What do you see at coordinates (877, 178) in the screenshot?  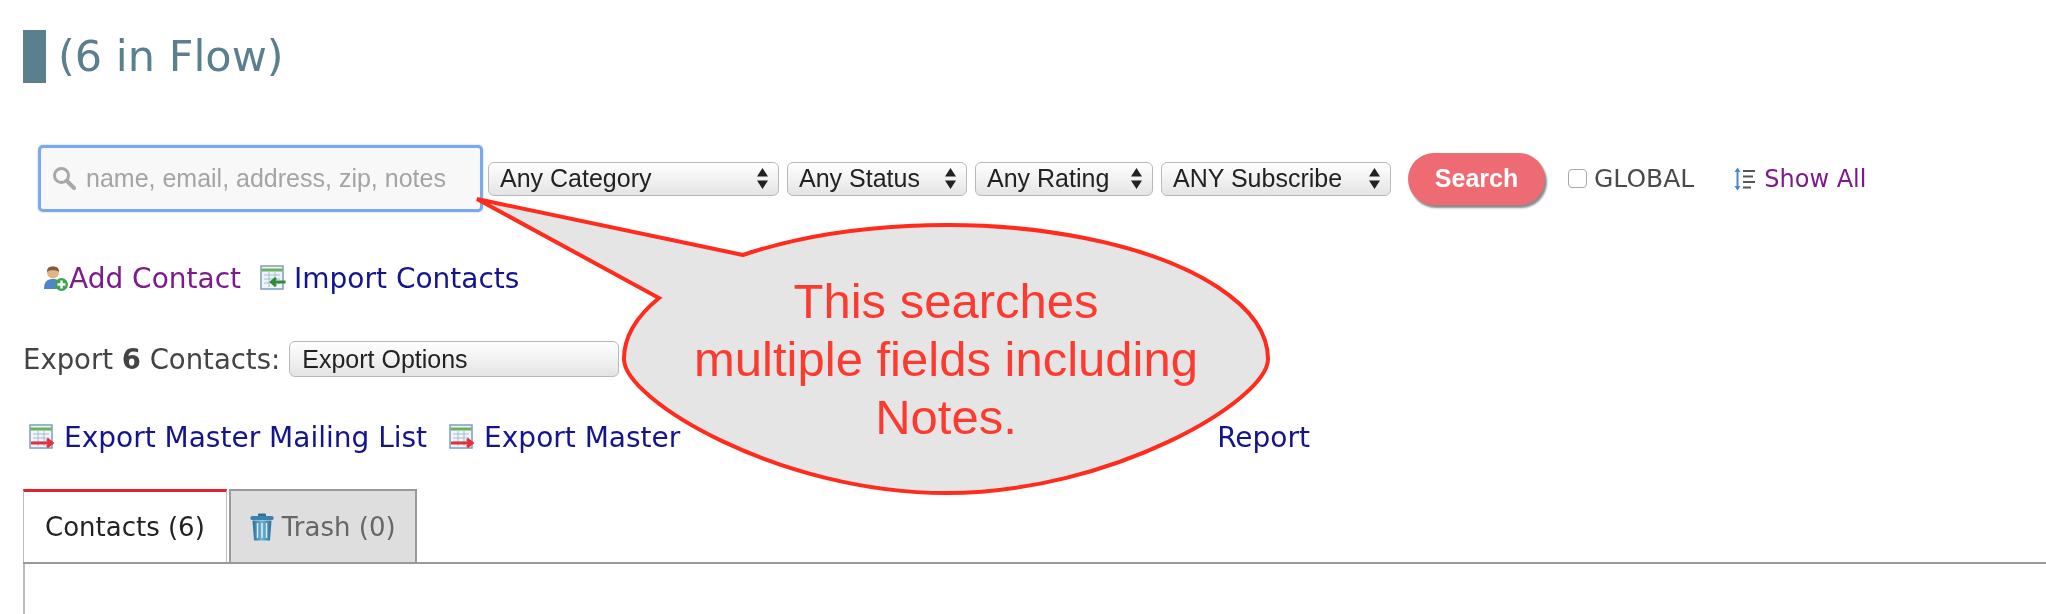 I see `filter-dropdown: Any Status` at bounding box center [877, 178].